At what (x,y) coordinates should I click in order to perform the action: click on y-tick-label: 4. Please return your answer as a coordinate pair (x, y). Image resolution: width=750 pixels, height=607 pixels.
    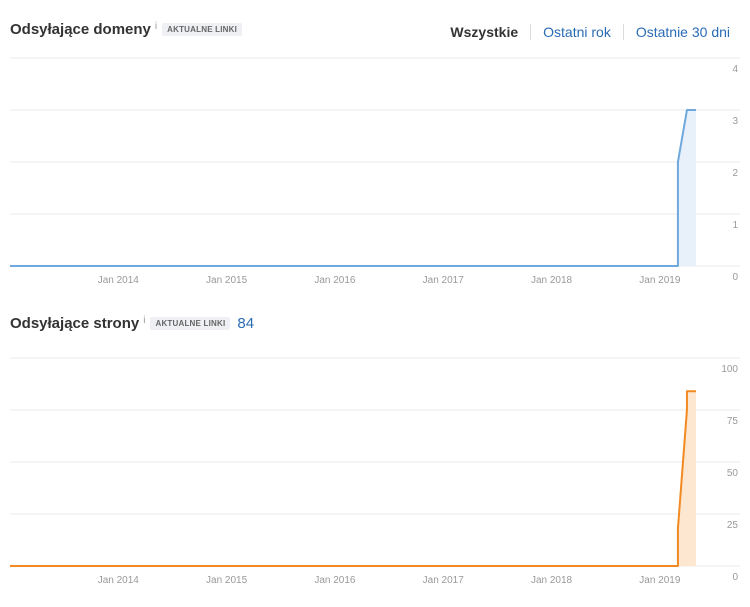
    Looking at the image, I should click on (735, 69).